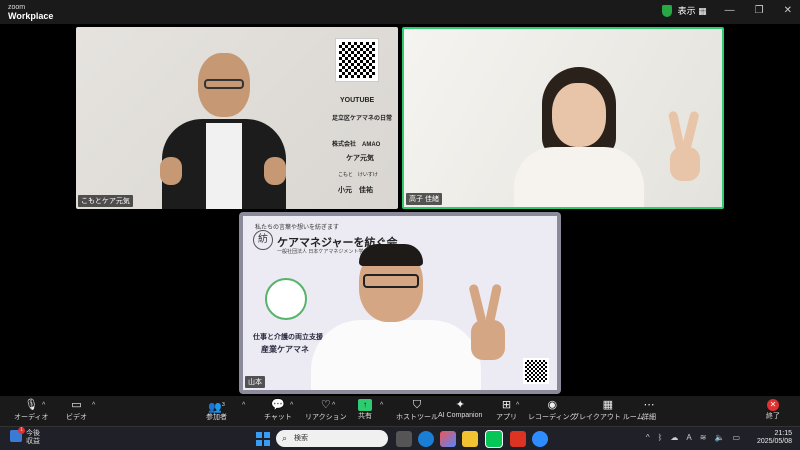  What do you see at coordinates (223, 405) in the screenshot?
I see `participants-count: 3` at bounding box center [223, 405].